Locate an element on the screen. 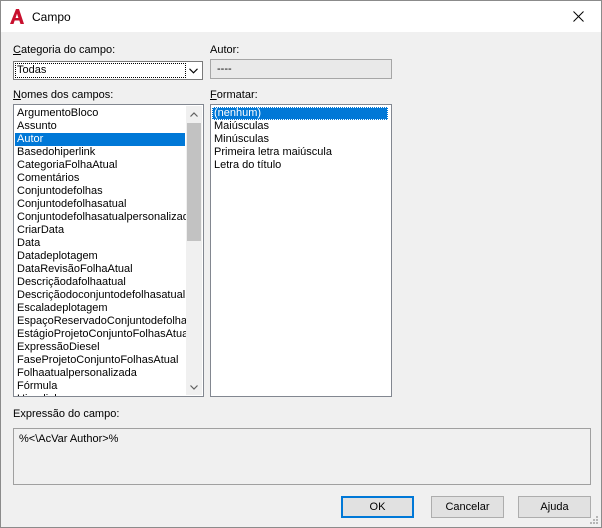  list-item: Basedohiperlink is located at coordinates (100, 152).